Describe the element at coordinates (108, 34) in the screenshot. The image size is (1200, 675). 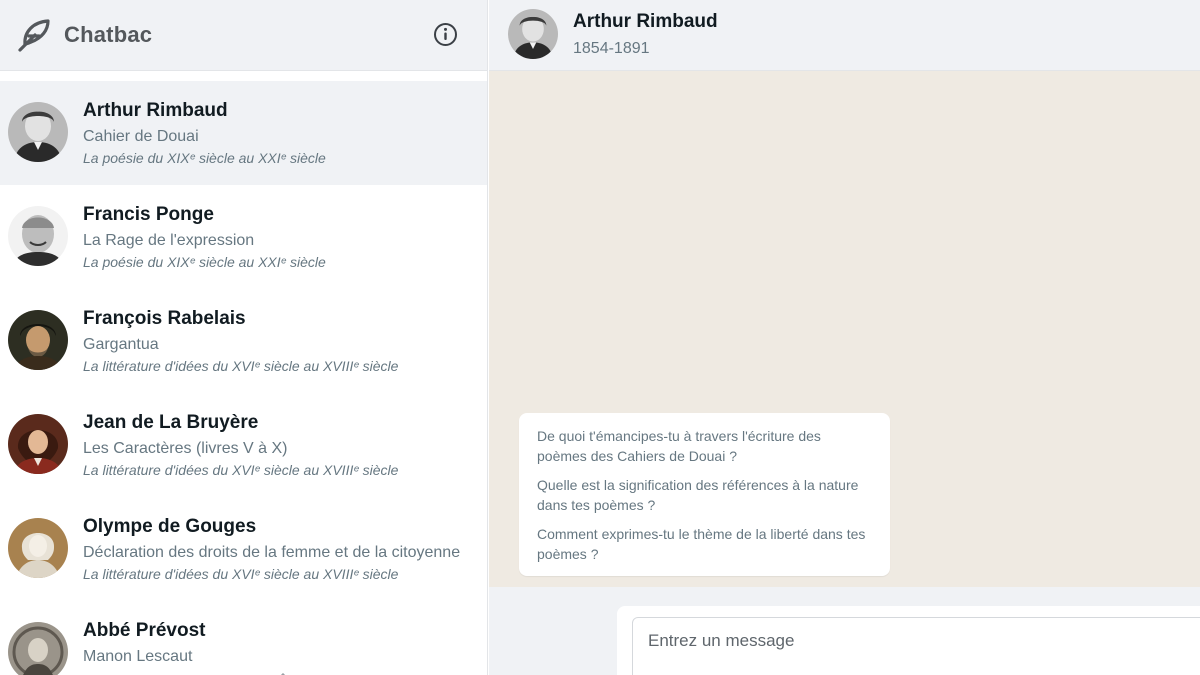
I see `app-title: Chatbac` at that location.